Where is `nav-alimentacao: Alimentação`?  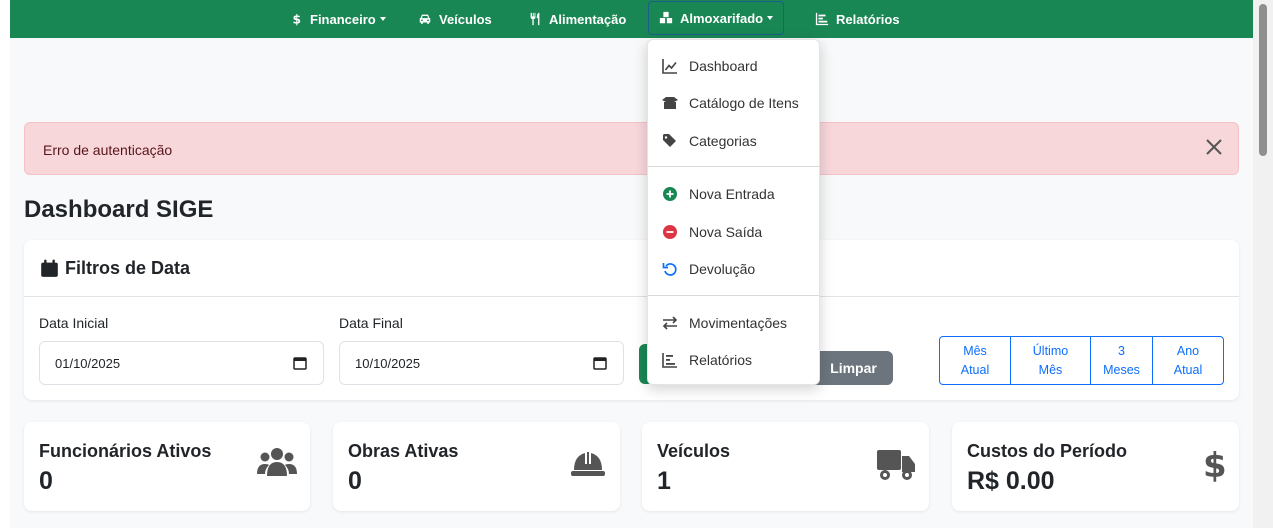
nav-alimentacao: Alimentação is located at coordinates (577, 19).